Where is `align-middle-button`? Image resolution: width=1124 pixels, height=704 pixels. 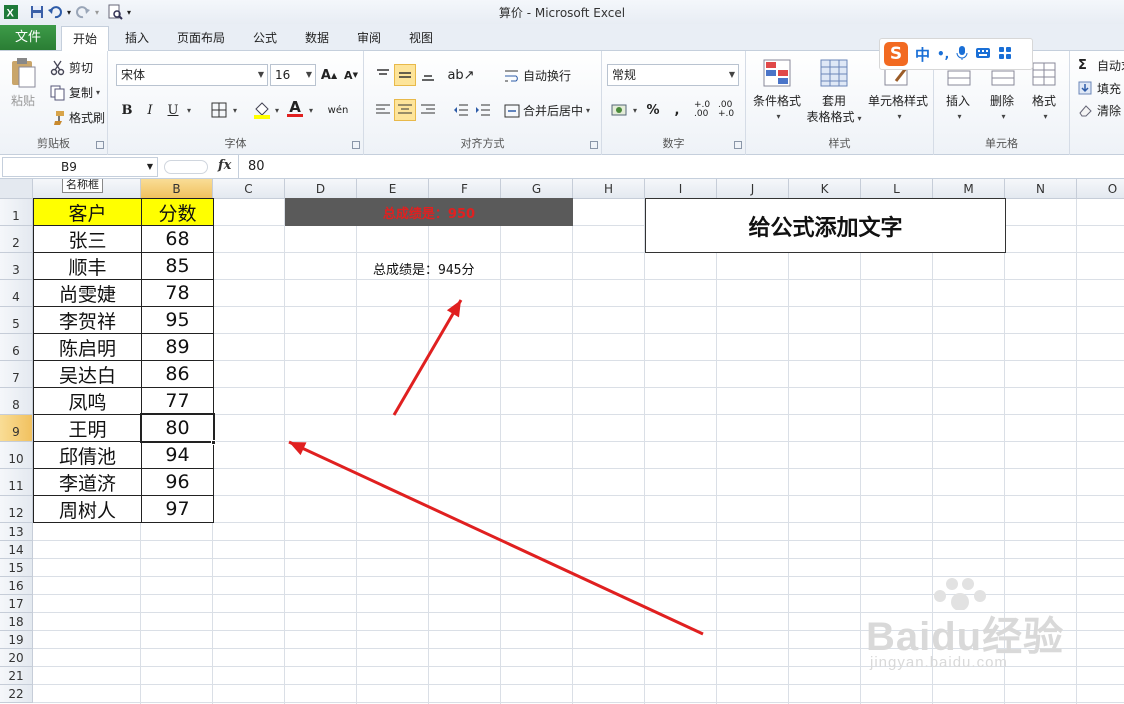
align-middle-button is located at coordinates (405, 75).